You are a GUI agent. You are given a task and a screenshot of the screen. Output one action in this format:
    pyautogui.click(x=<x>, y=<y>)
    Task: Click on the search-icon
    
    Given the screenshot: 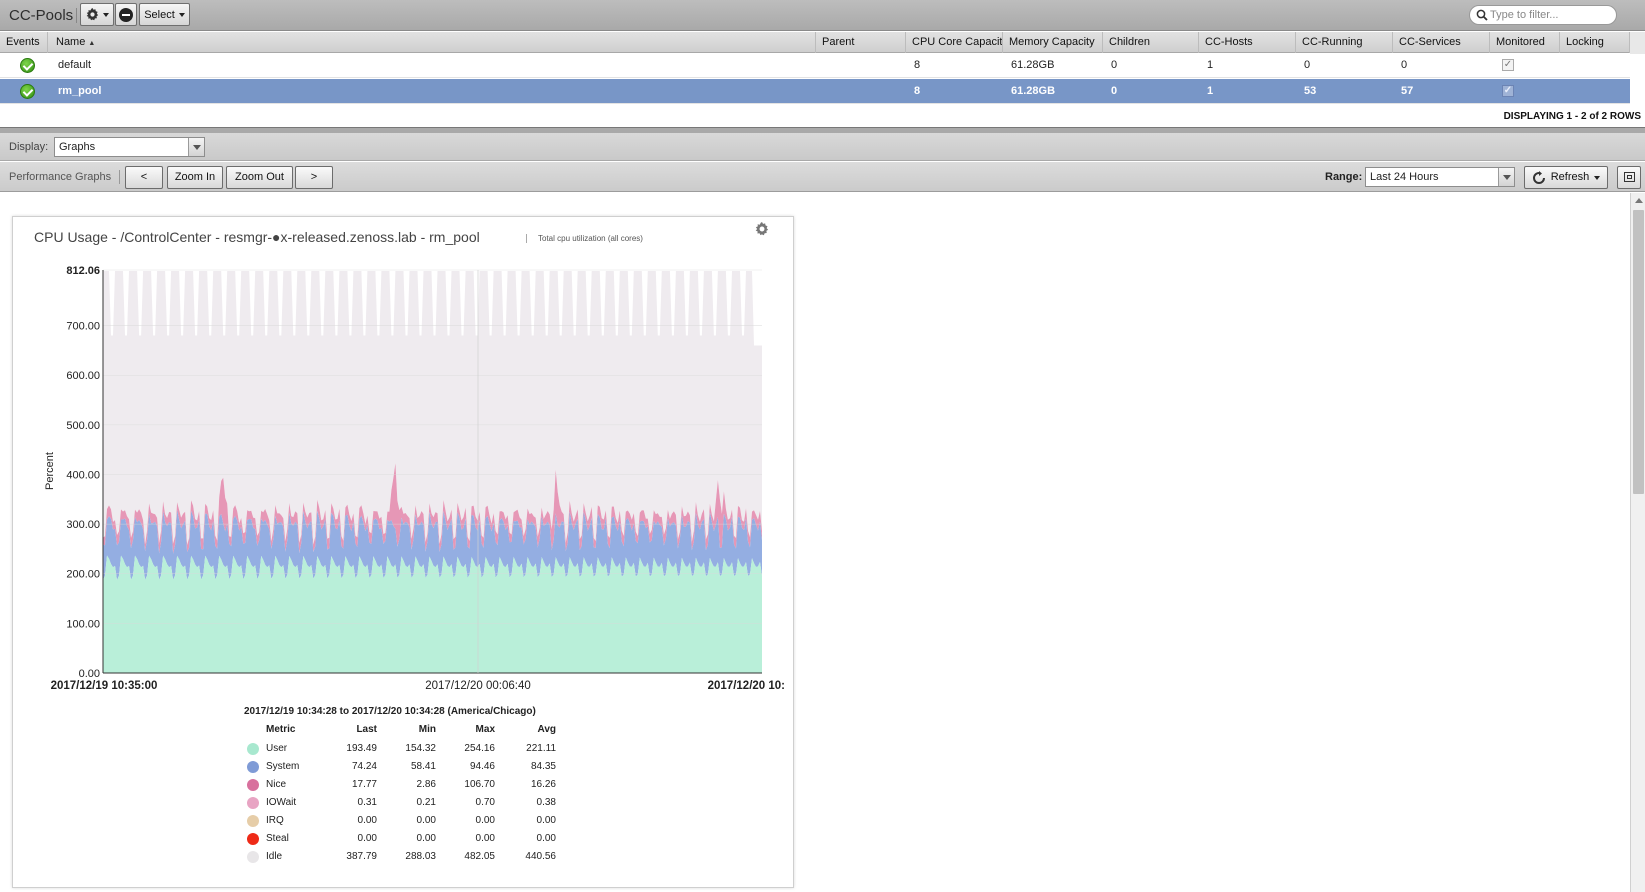 What is the action you would take?
    pyautogui.click(x=1482, y=15)
    